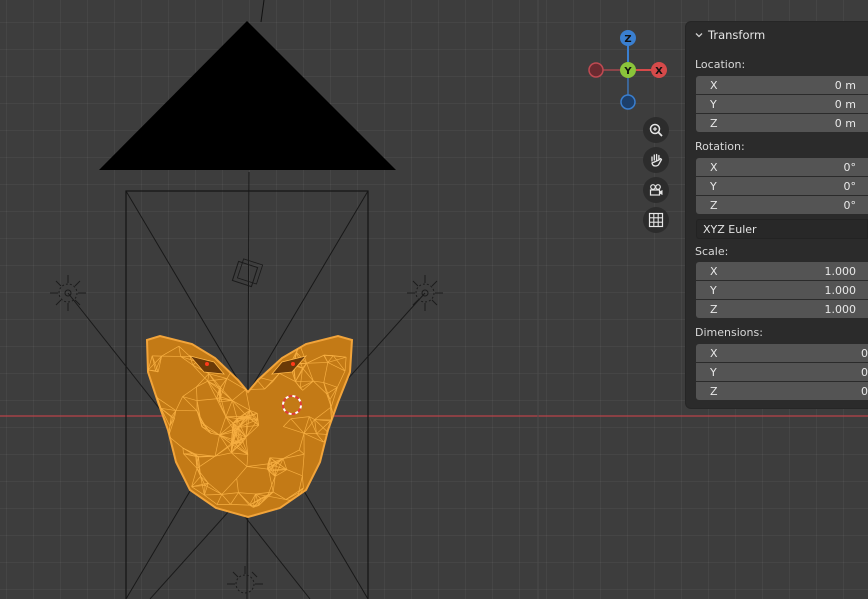 The image size is (868, 599). I want to click on scale-y-axis: Y, so click(713, 290).